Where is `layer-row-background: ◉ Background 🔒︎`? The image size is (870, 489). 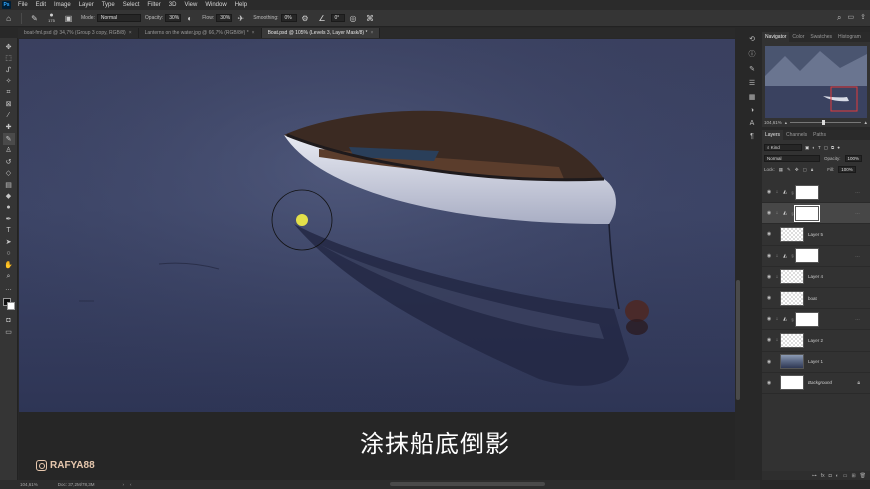 layer-row-background: ◉ Background 🔒︎ is located at coordinates (816, 383).